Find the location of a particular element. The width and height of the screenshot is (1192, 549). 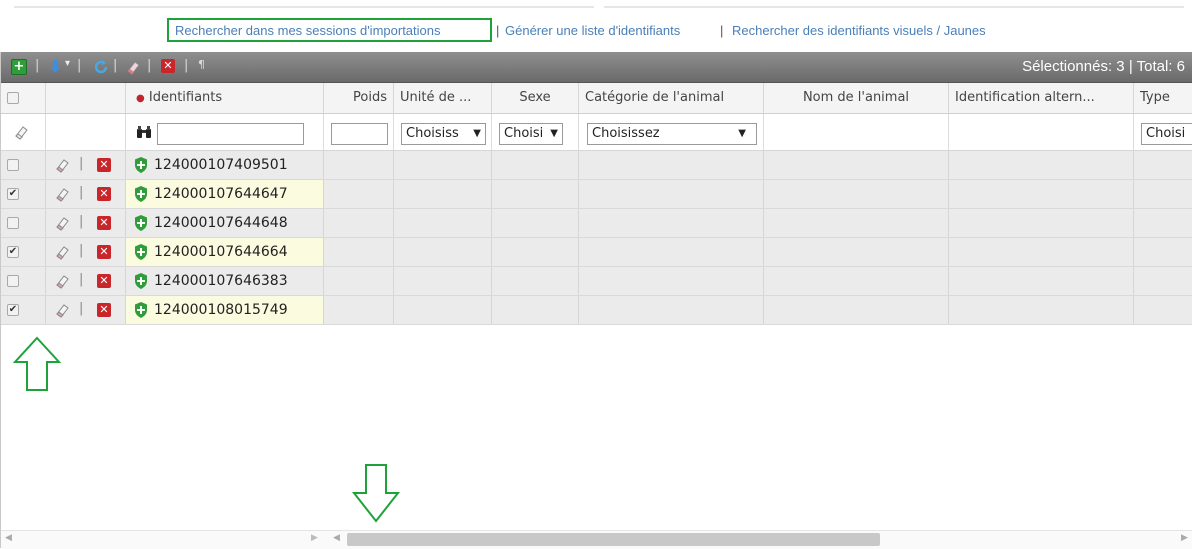

chevron-down-icon: ▾ is located at coordinates (67, 63).